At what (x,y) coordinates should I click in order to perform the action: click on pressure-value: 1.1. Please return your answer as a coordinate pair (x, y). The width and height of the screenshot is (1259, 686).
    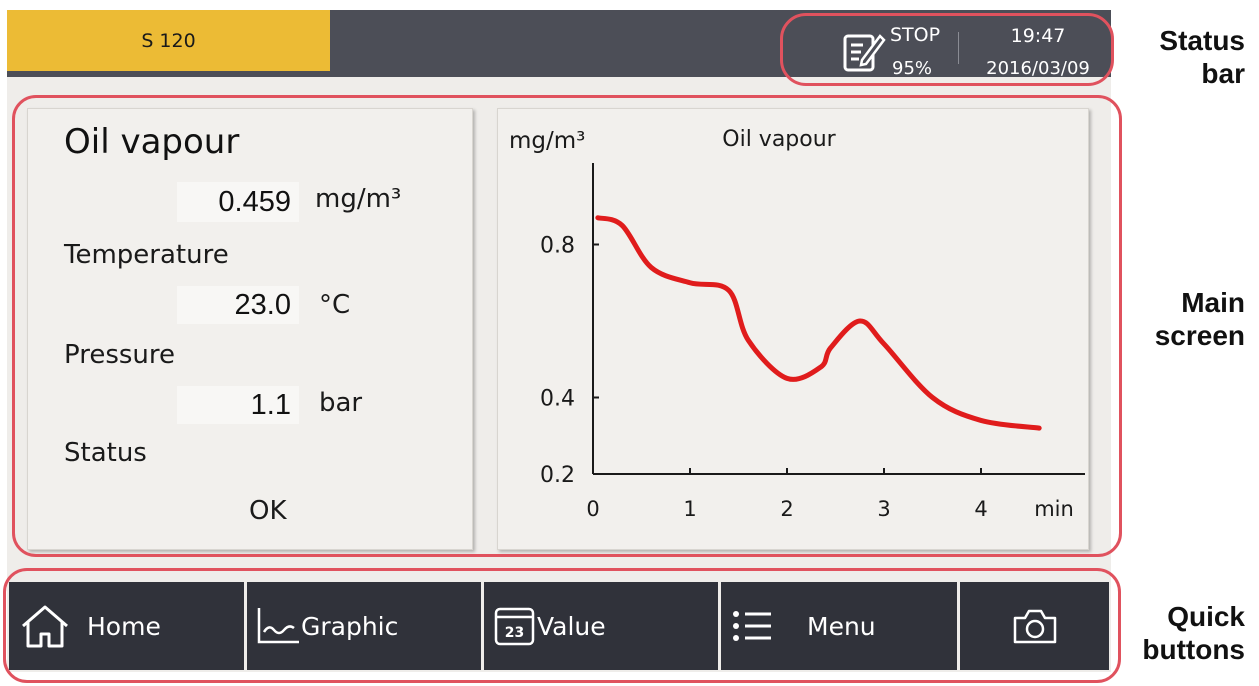
    Looking at the image, I should click on (238, 405).